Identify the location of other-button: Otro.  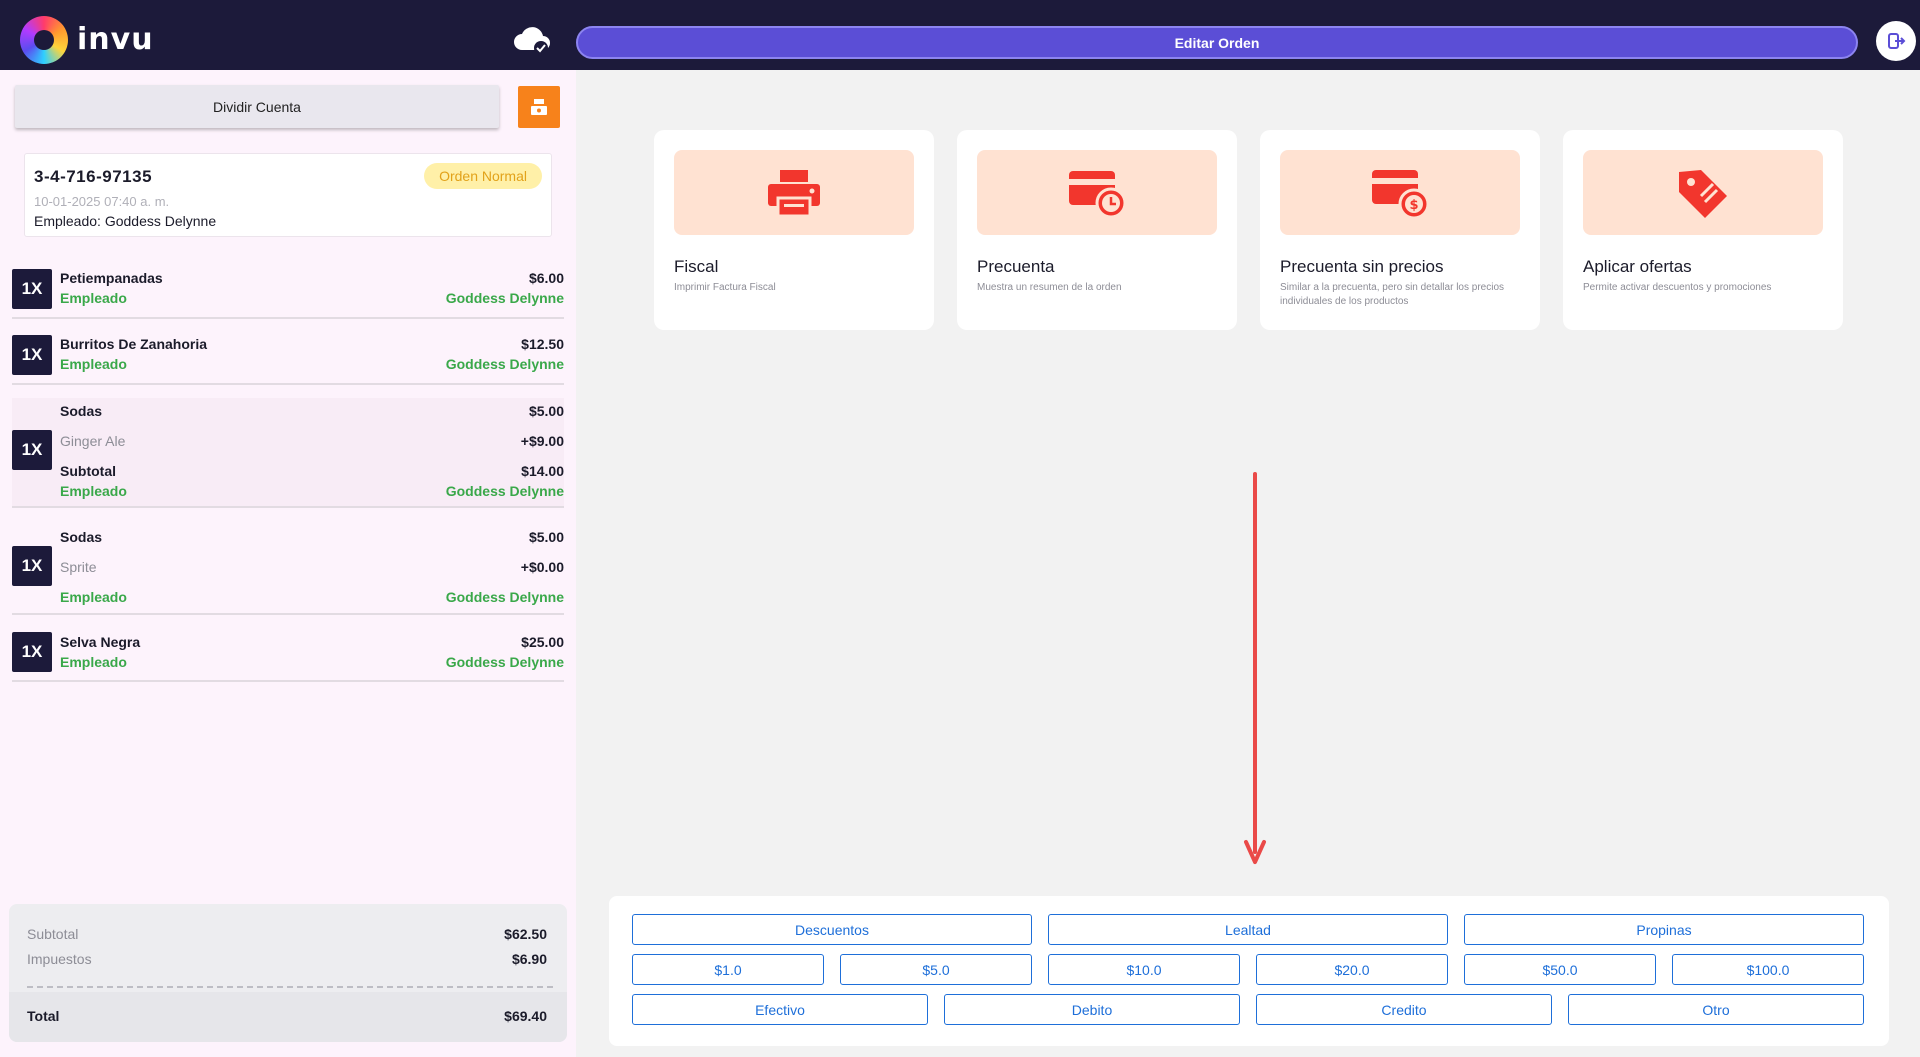
(1716, 1009).